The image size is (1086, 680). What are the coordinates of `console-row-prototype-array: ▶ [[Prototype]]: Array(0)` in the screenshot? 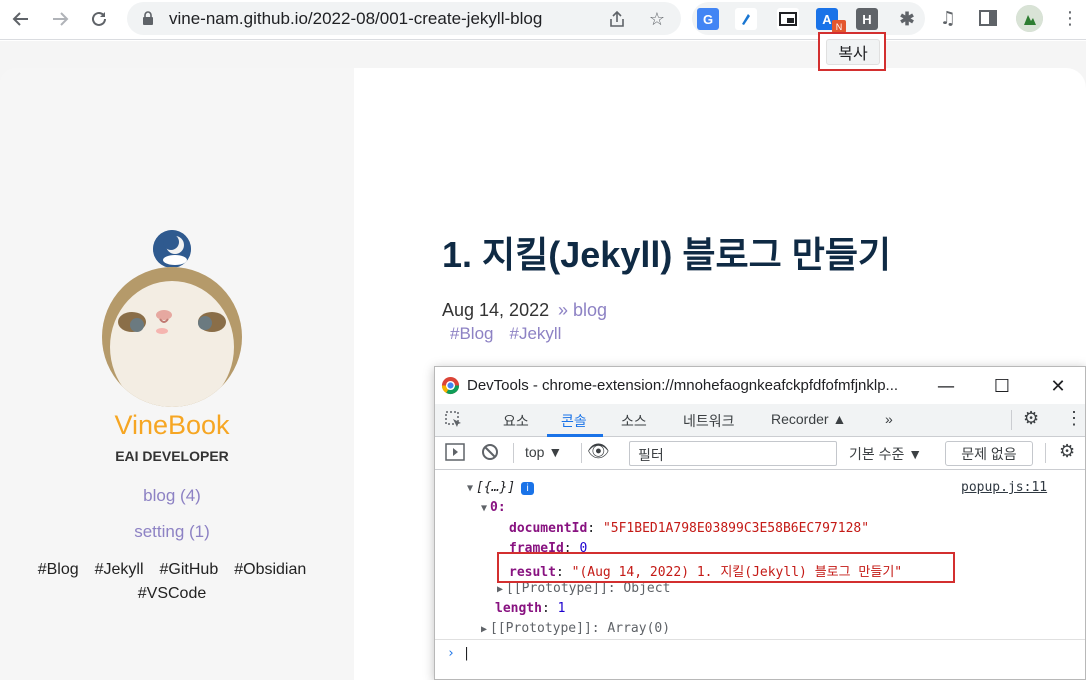 It's located at (575, 628).